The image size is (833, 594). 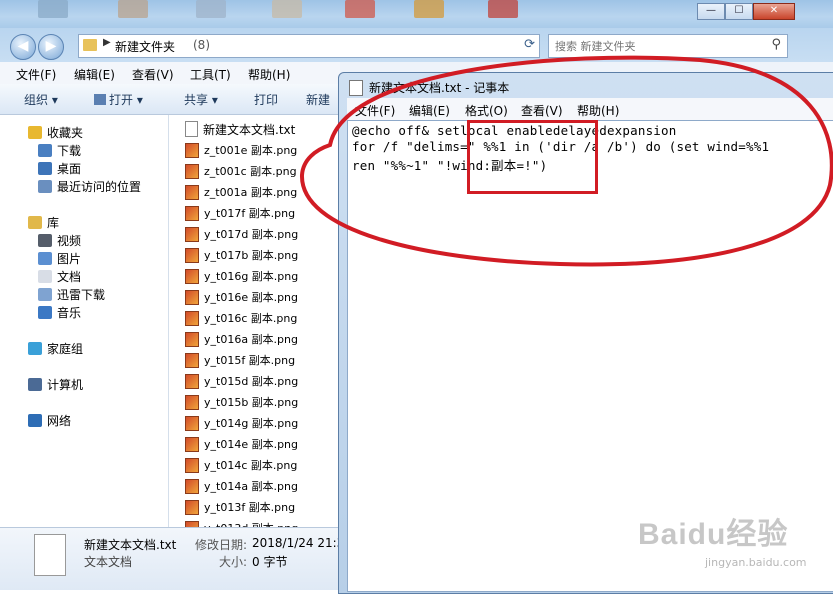 What do you see at coordinates (210, 74) in the screenshot?
I see `menu-tools: 工具(T)` at bounding box center [210, 74].